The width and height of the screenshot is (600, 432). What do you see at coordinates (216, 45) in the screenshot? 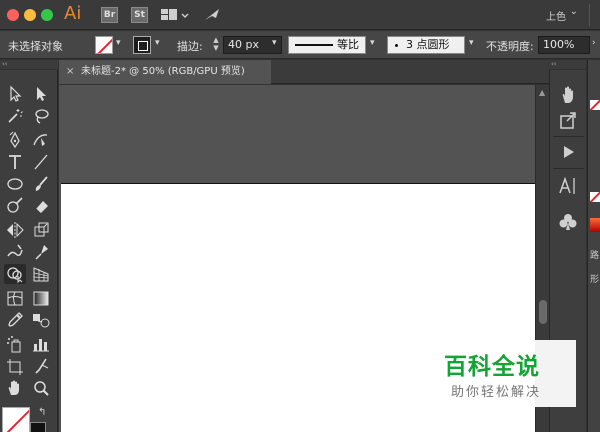
I see `stroke-weight-stepper: ▲ ▼` at bounding box center [216, 45].